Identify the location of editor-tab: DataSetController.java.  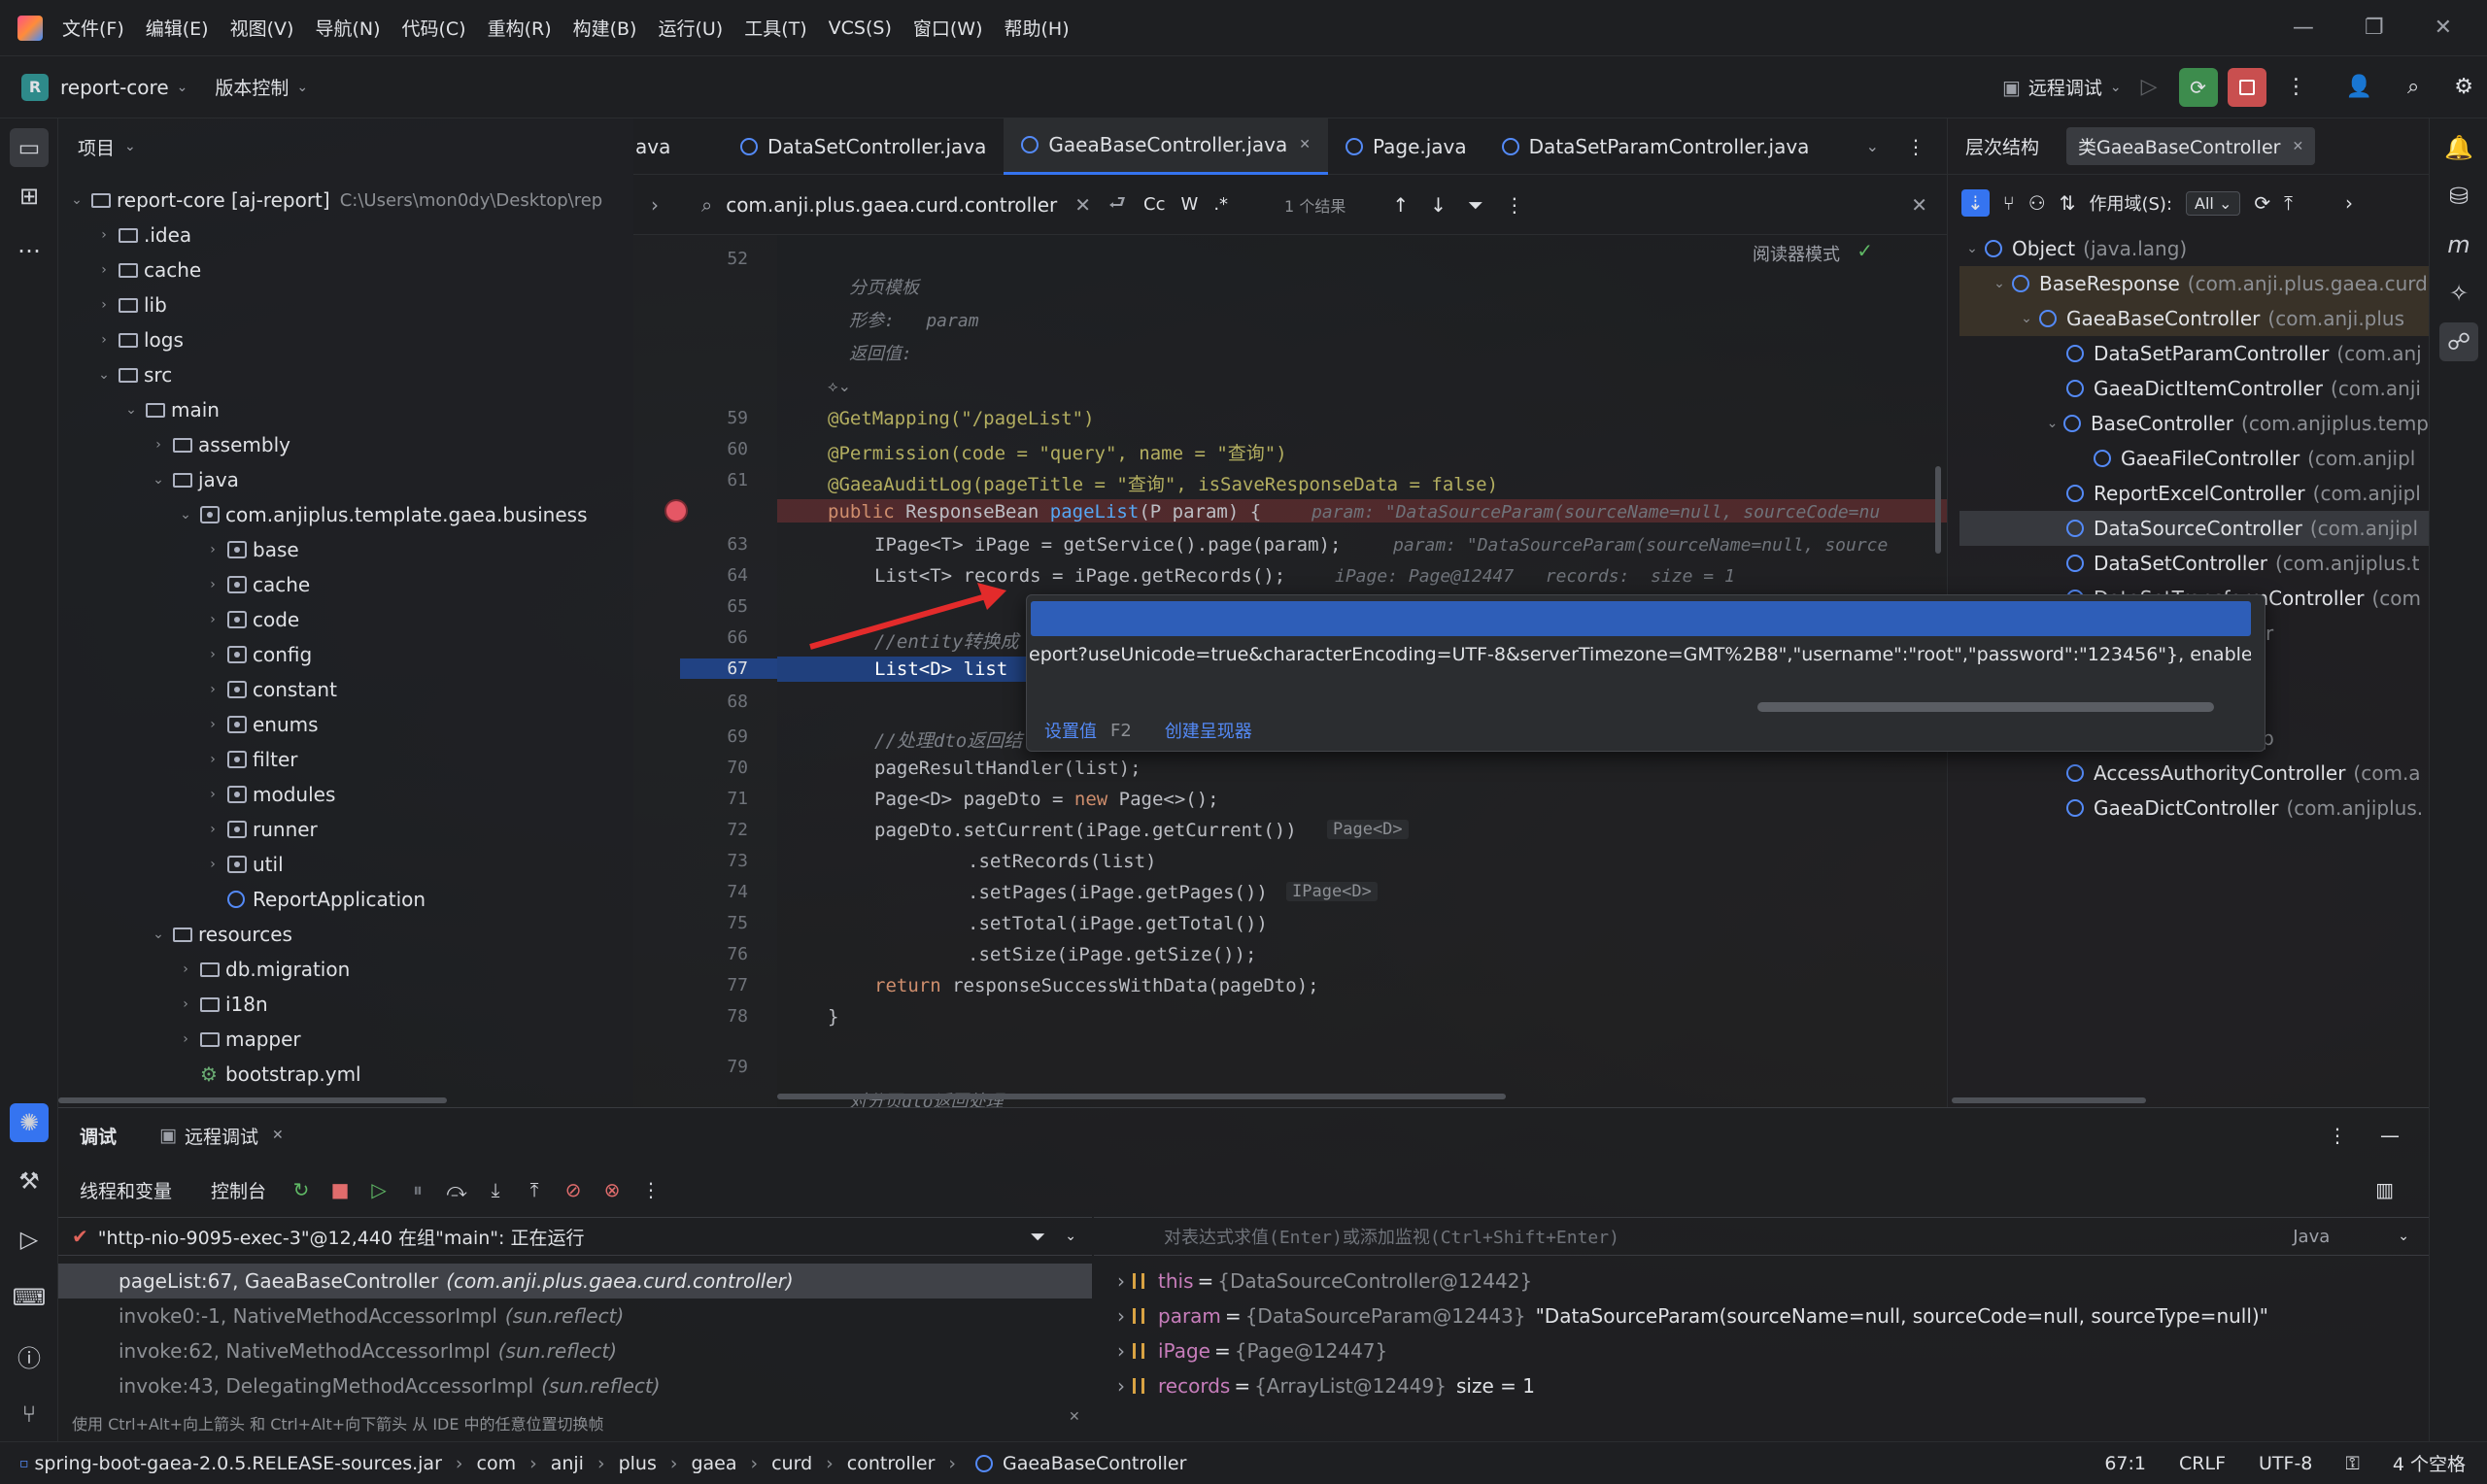
(863, 146).